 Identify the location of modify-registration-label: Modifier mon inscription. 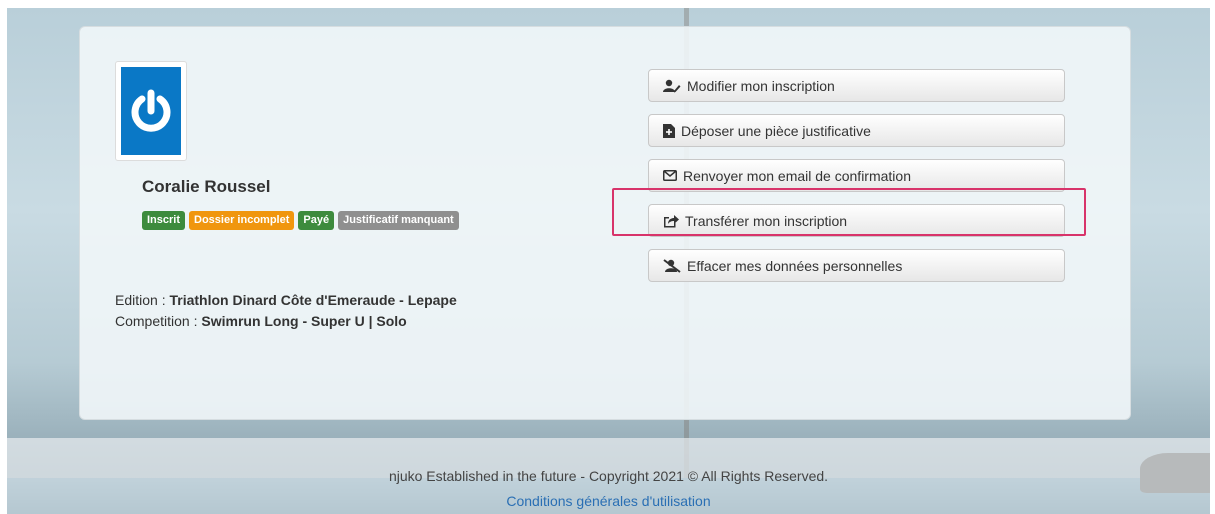
(761, 85).